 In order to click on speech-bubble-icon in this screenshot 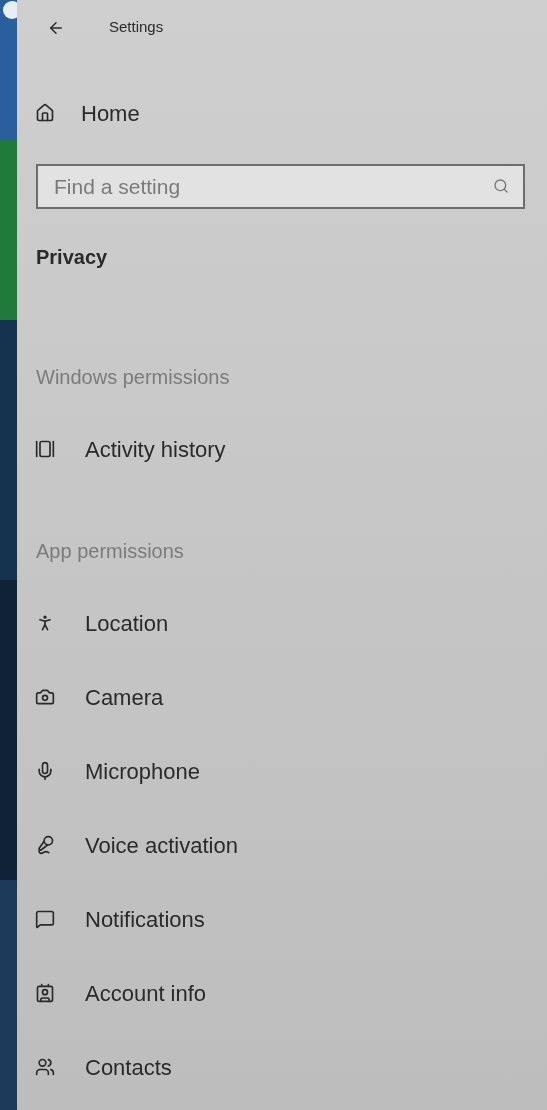, I will do `click(45, 919)`.